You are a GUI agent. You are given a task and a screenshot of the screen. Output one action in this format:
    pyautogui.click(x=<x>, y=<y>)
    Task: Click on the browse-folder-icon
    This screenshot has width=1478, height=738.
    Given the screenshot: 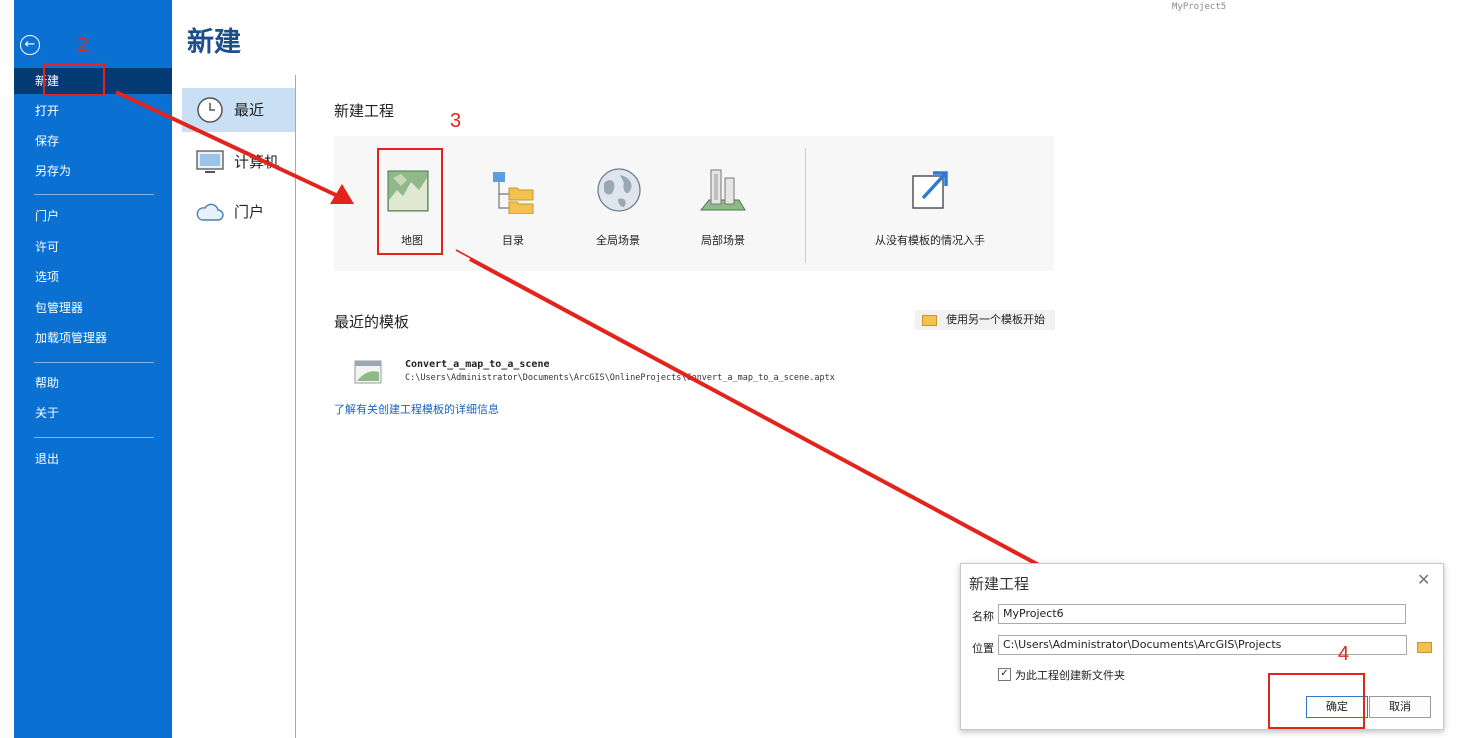 What is the action you would take?
    pyautogui.click(x=1424, y=647)
    